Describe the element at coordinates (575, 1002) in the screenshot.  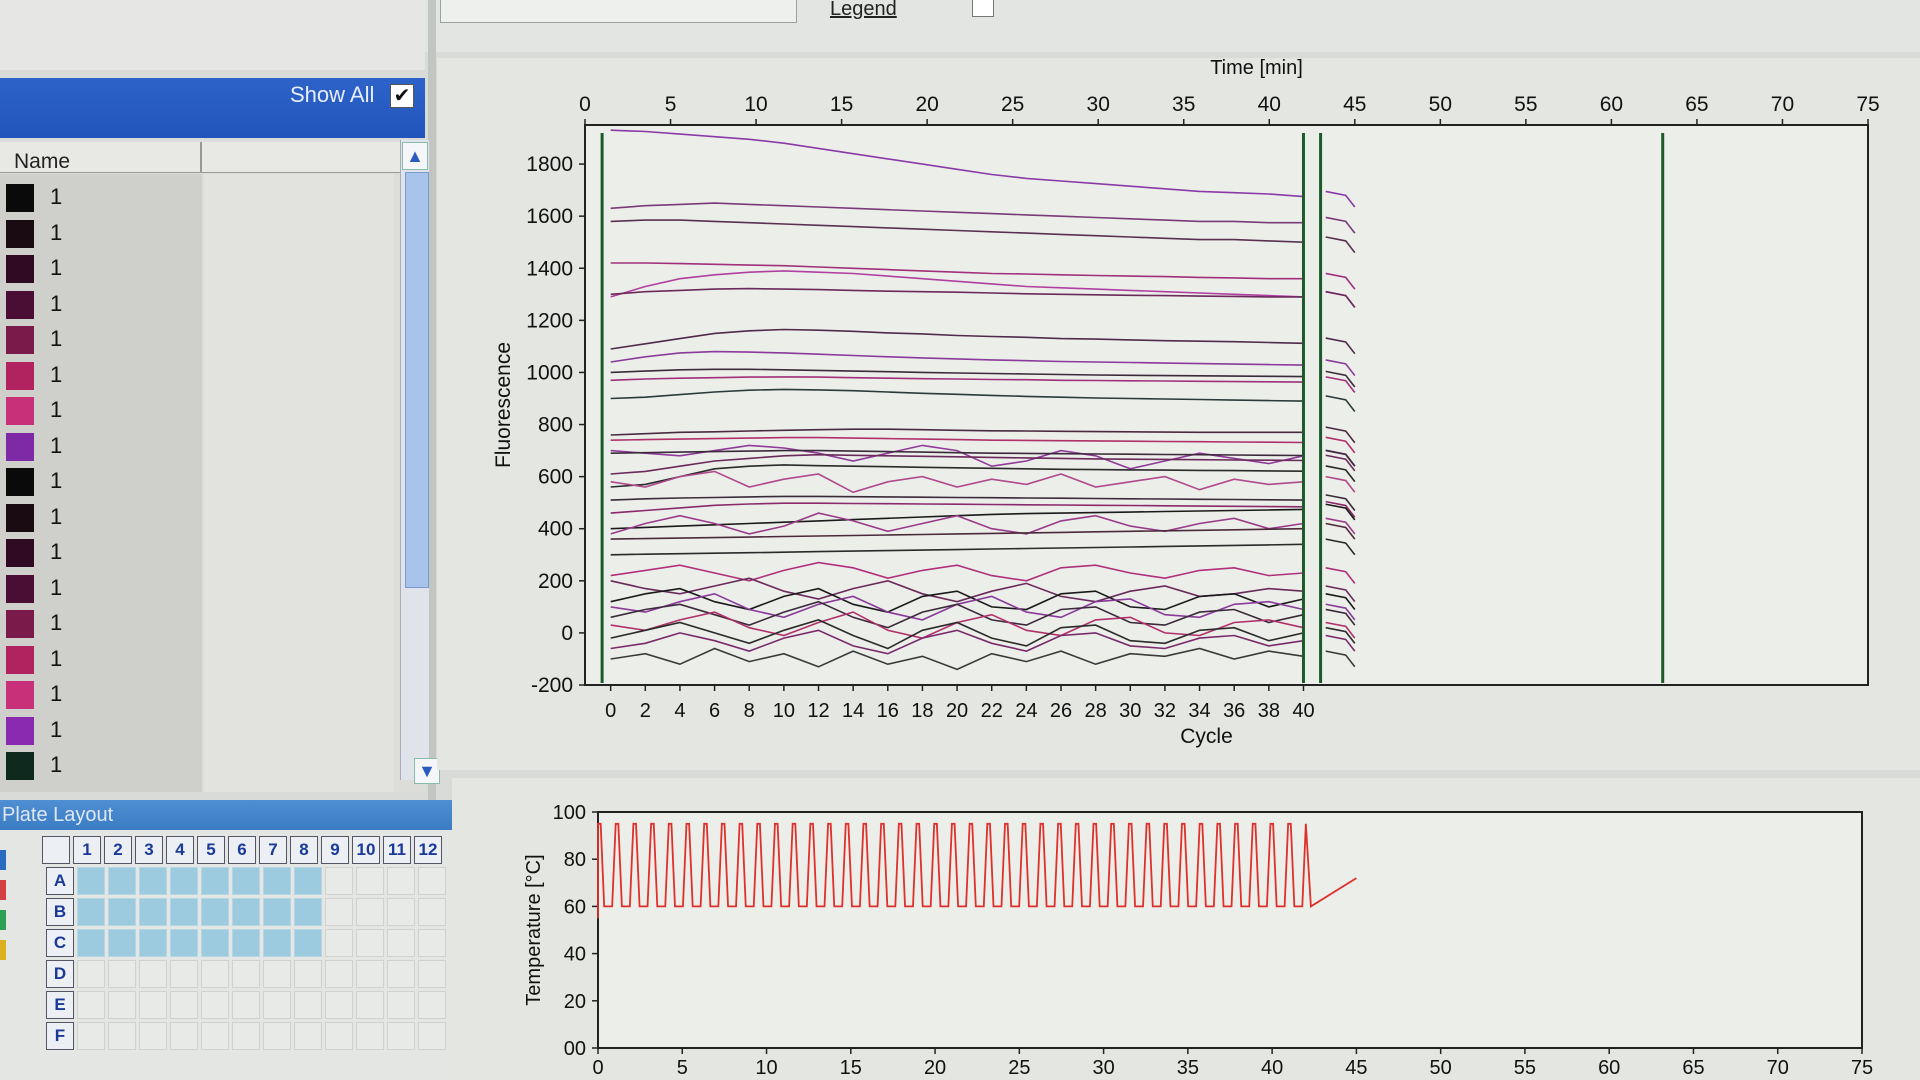
I see `temp-y-tick-label: 20` at that location.